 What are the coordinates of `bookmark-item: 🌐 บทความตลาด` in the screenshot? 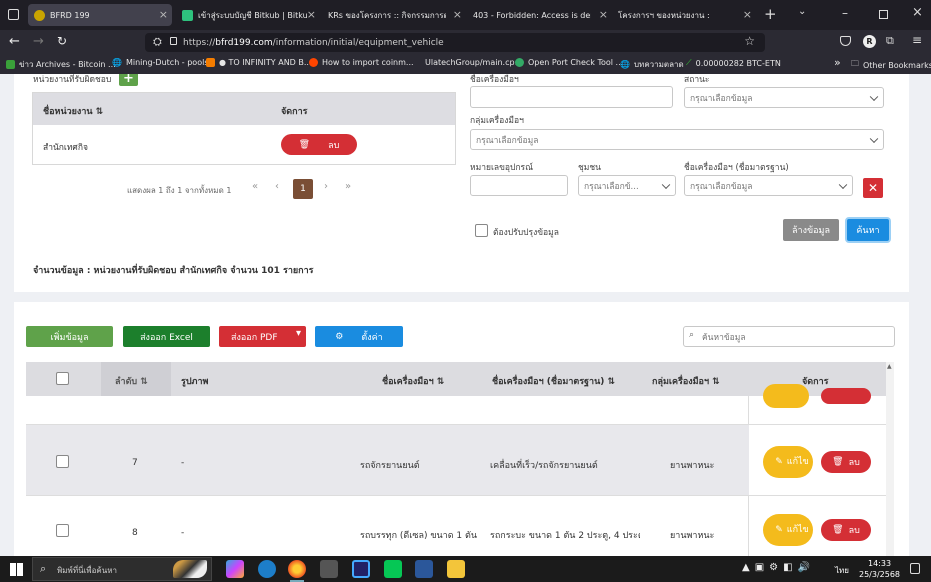 It's located at (652, 64).